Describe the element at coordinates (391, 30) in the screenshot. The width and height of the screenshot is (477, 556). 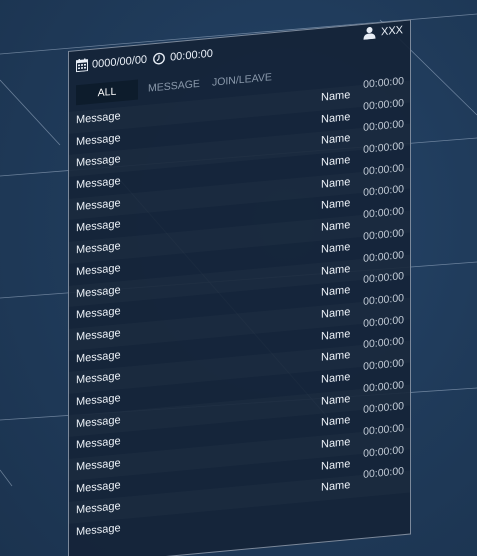
I see `username-text: XXX` at that location.